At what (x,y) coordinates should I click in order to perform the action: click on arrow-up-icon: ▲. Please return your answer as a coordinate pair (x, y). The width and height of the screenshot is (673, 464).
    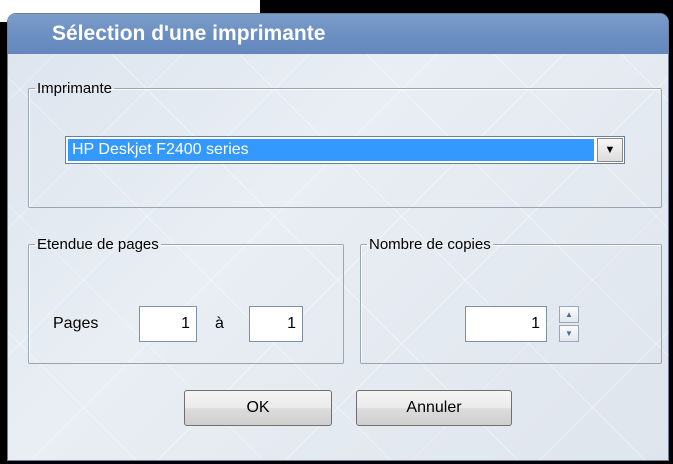
    Looking at the image, I should click on (569, 314).